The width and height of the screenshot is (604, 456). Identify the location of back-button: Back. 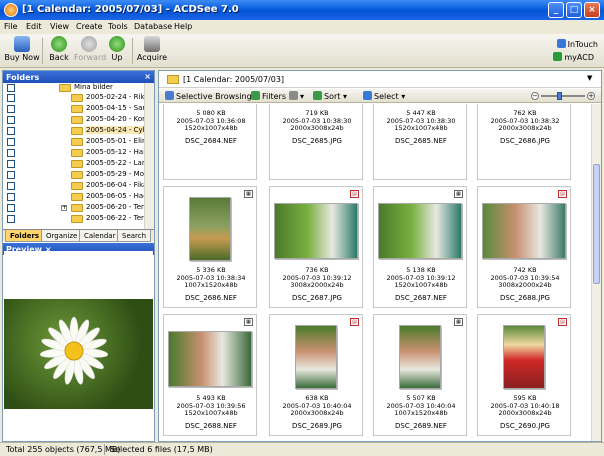
(59, 51).